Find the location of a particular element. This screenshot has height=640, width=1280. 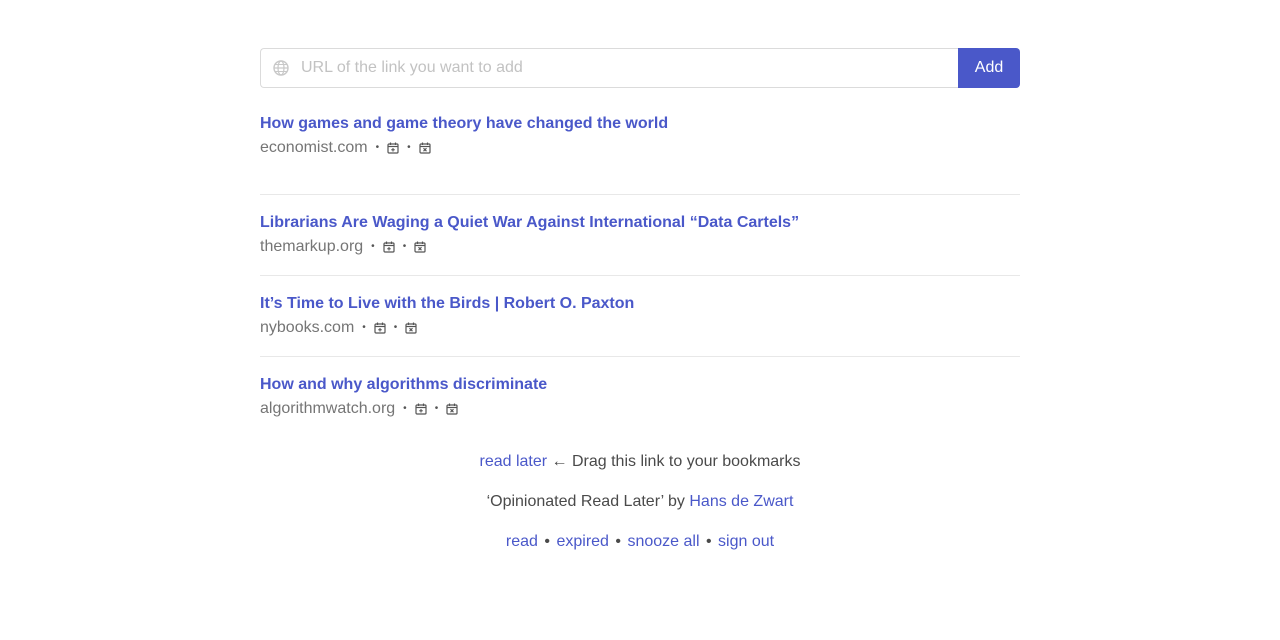

link-meta: algorithmwatch.org • • is located at coordinates (640, 409).